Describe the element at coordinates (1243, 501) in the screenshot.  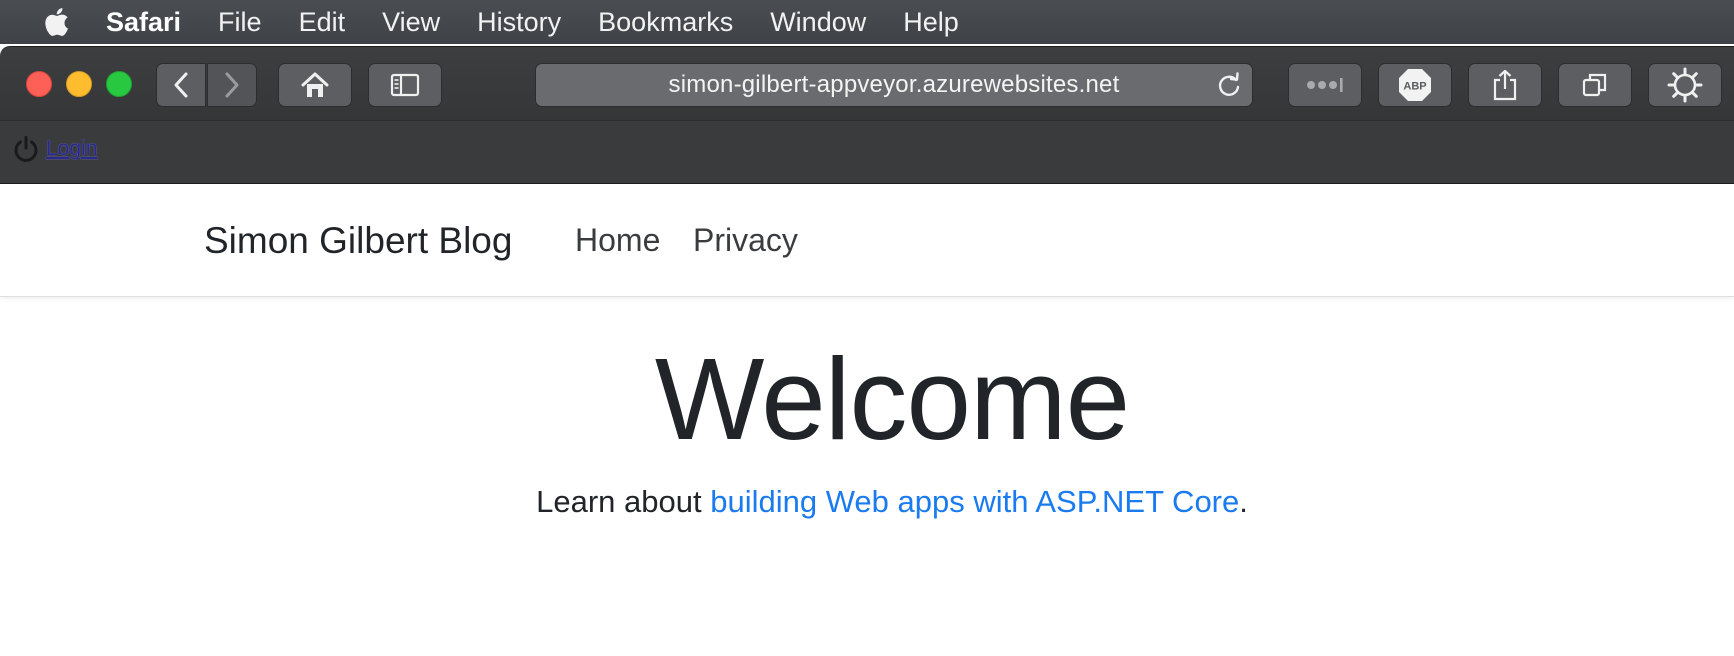
I see `learn-suffix: .` at that location.